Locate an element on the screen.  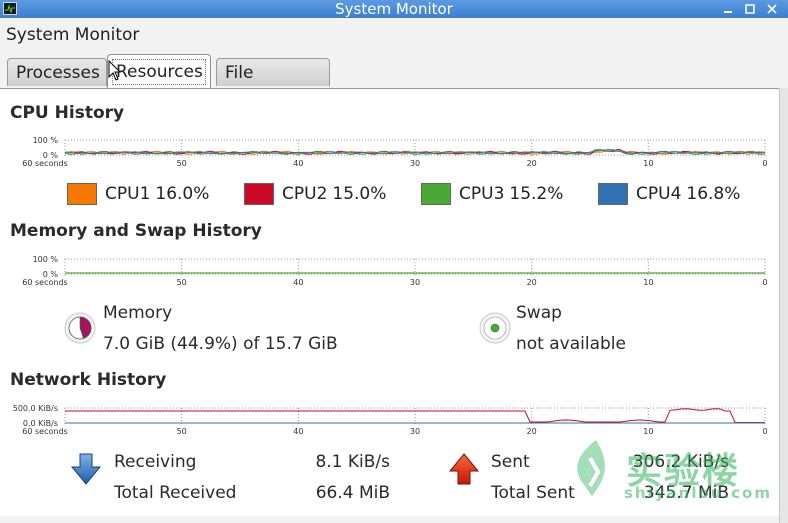
cpu1-legend: CPU1 16.0% is located at coordinates (138, 194).